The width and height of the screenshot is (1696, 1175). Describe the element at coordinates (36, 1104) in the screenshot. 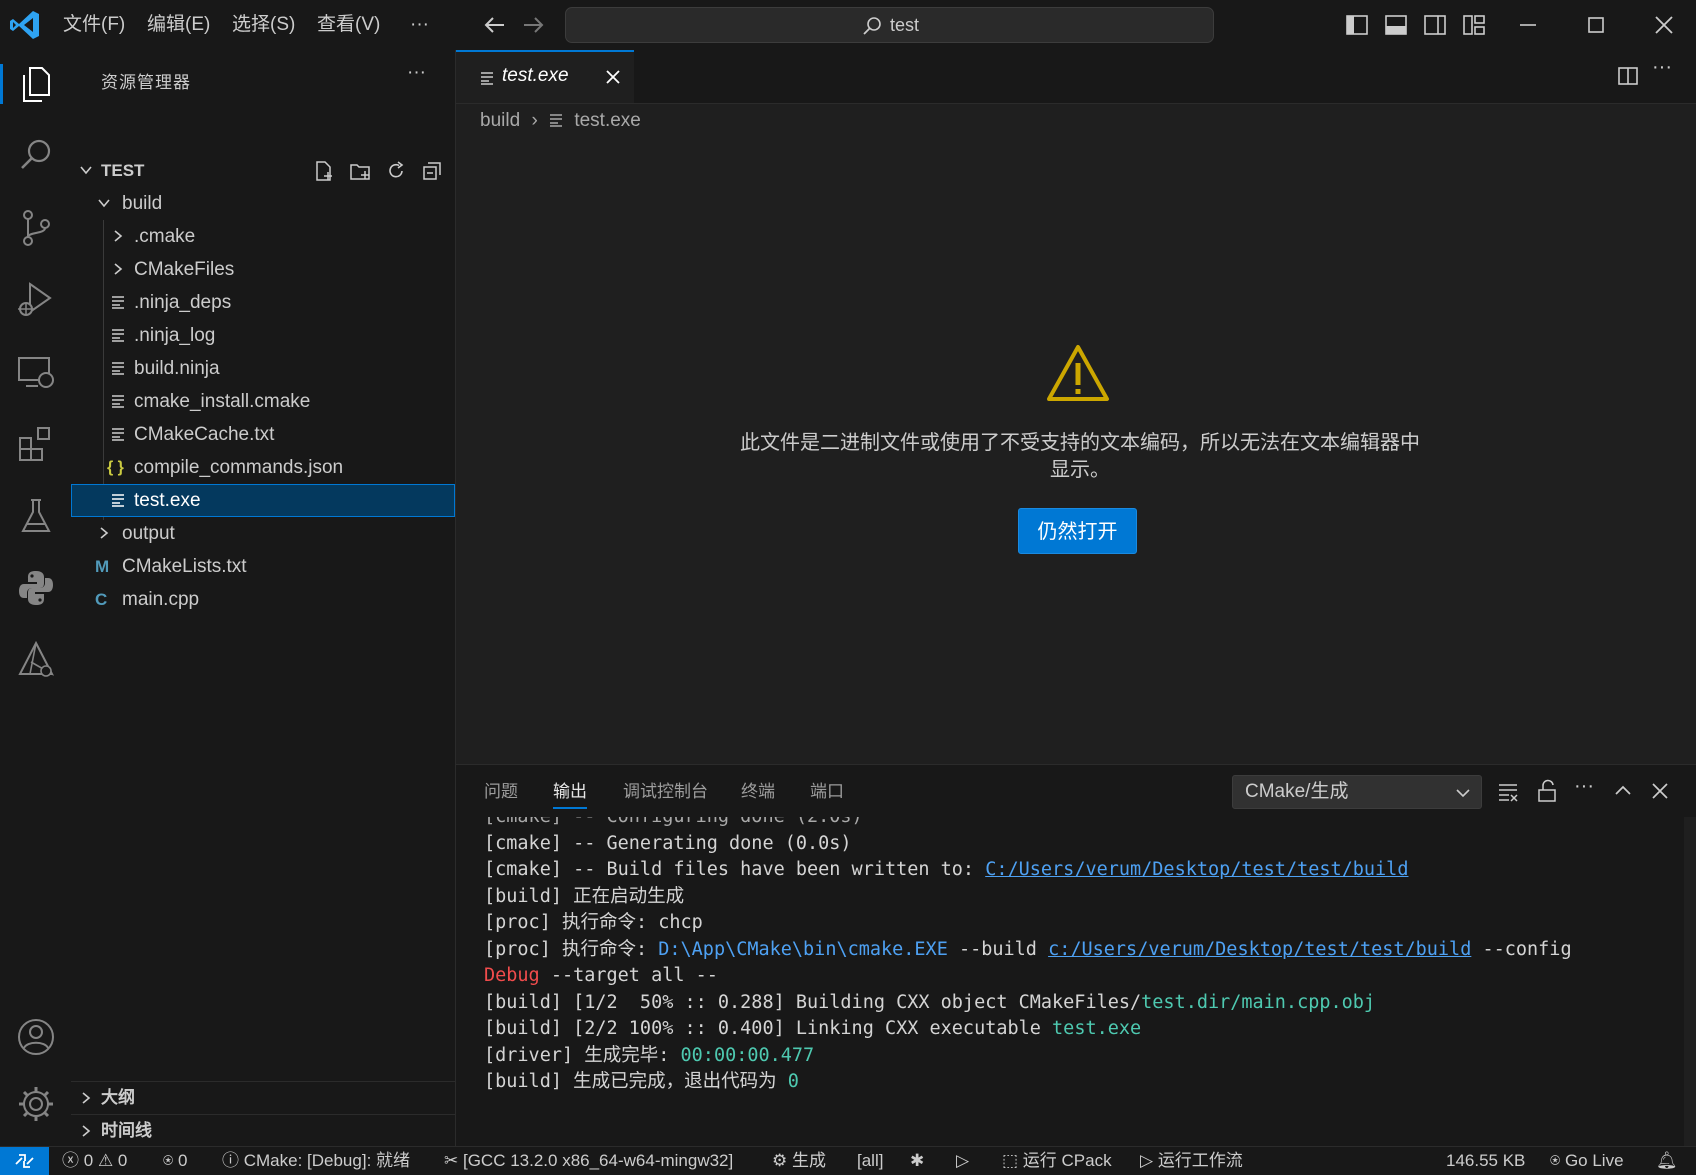

I see `settings-gear-icon` at that location.